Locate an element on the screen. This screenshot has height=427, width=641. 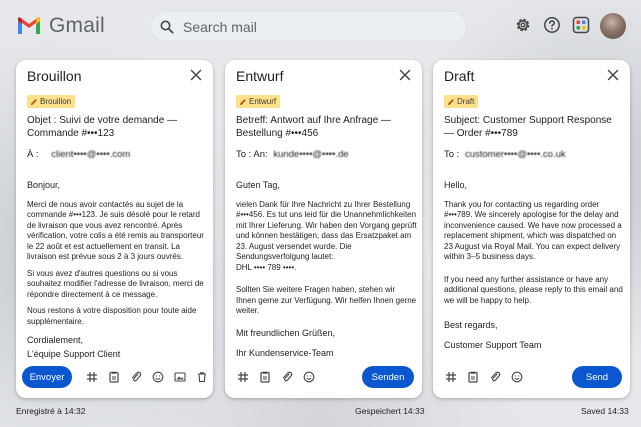
avatar is located at coordinates (613, 26).